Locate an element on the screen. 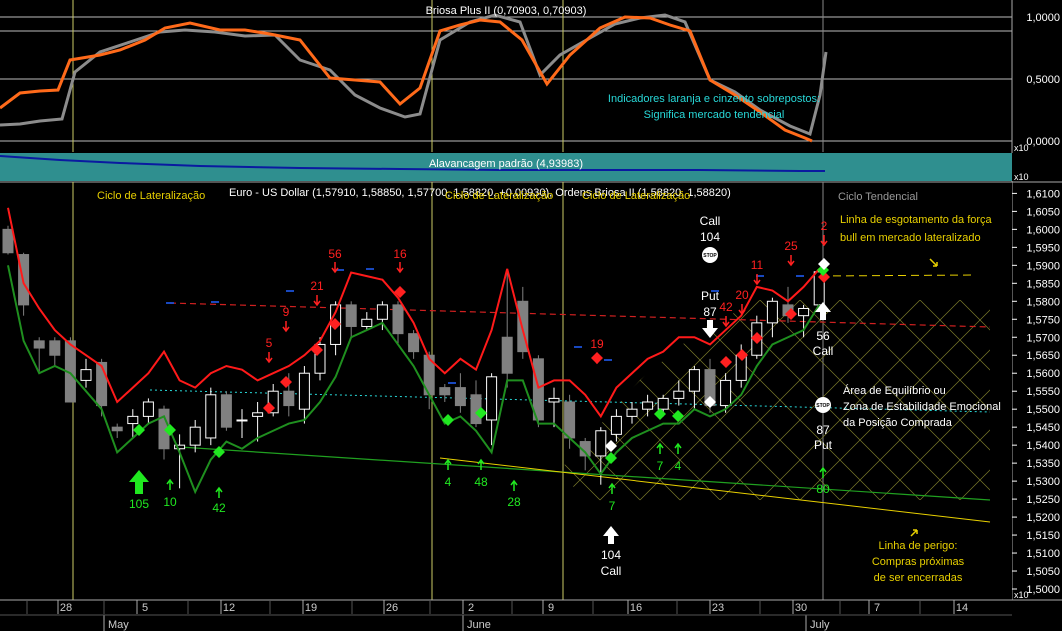 Image resolution: width=1062 pixels, height=631 pixels. price-tick-label: 1,5300 is located at coordinates (1043, 482).